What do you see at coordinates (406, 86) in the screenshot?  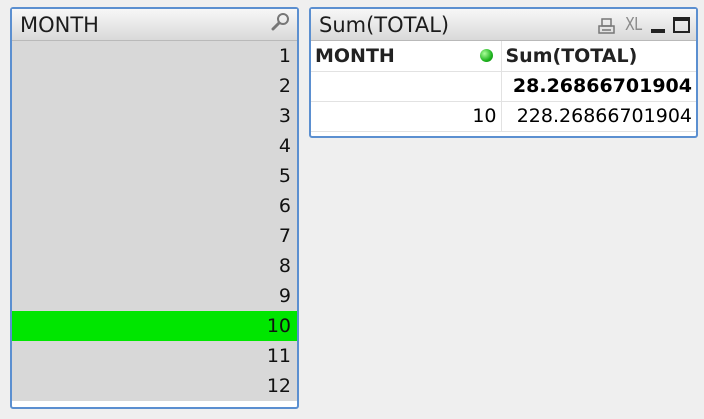 I see `total-dimension-cell` at bounding box center [406, 86].